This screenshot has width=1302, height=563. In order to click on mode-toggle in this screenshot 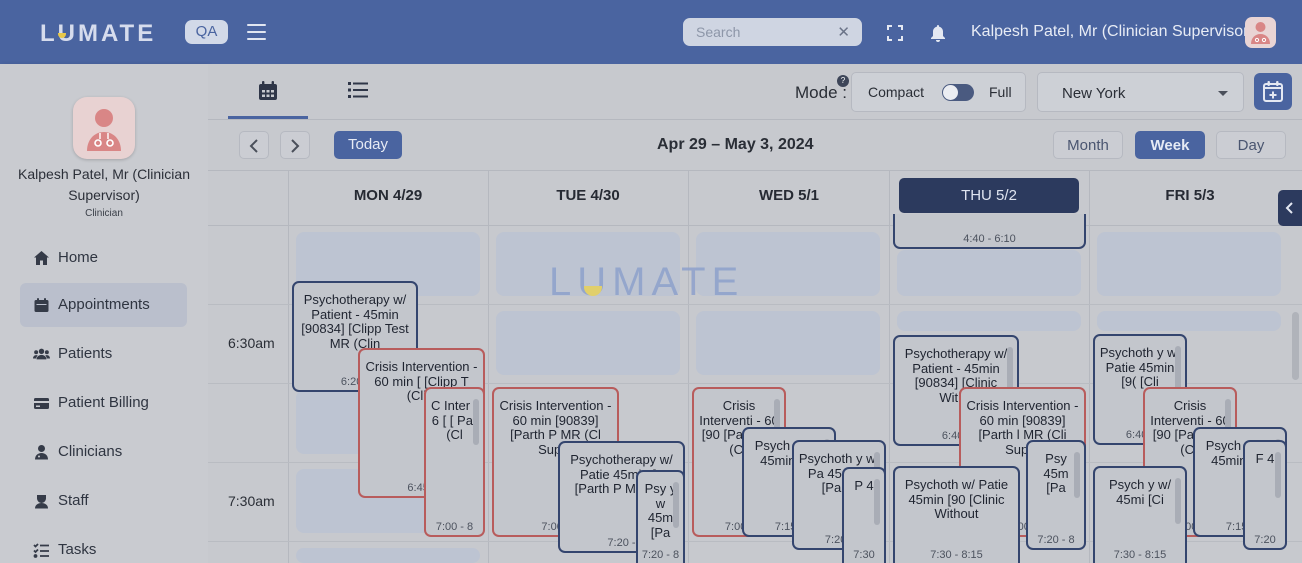, I will do `click(958, 92)`.